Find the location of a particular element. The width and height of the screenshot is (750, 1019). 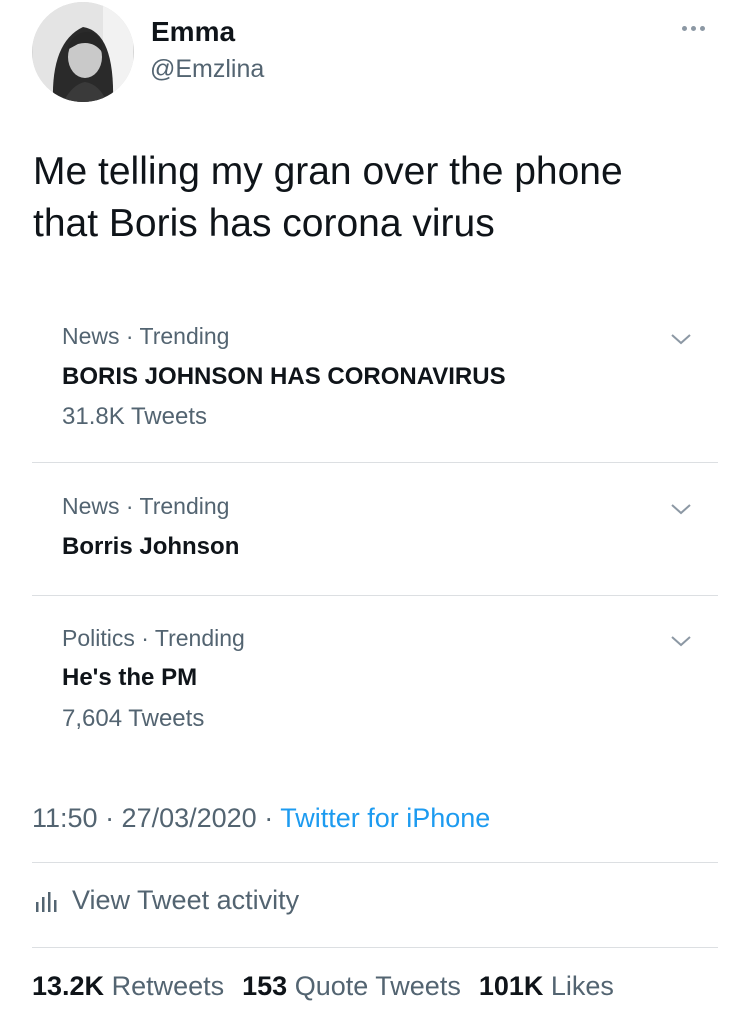

footer-divider is located at coordinates (375, 862).